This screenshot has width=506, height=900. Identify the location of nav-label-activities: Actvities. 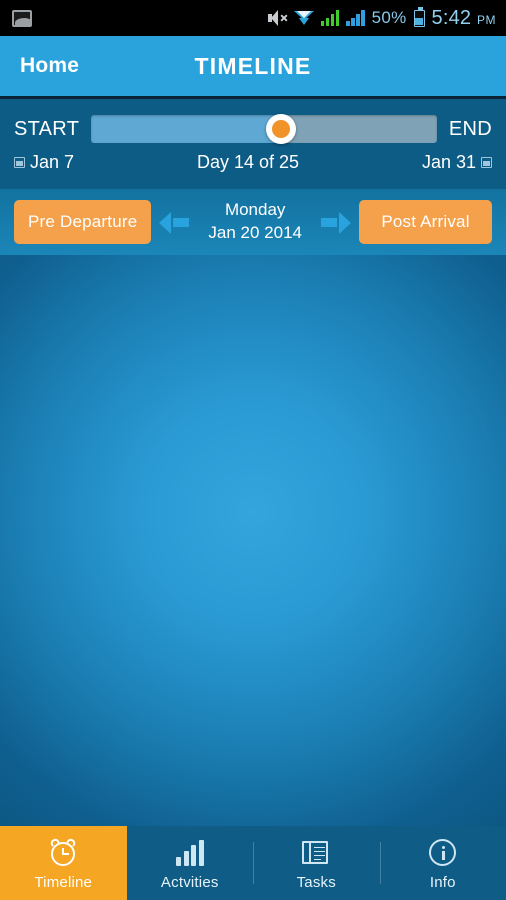
(189, 882).